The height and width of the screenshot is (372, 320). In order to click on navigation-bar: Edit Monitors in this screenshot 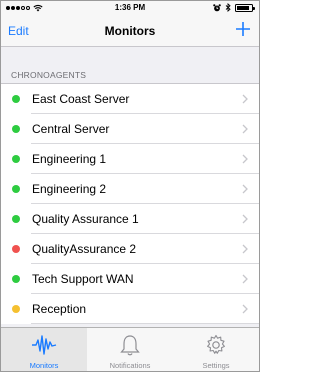, I will do `click(130, 31)`.